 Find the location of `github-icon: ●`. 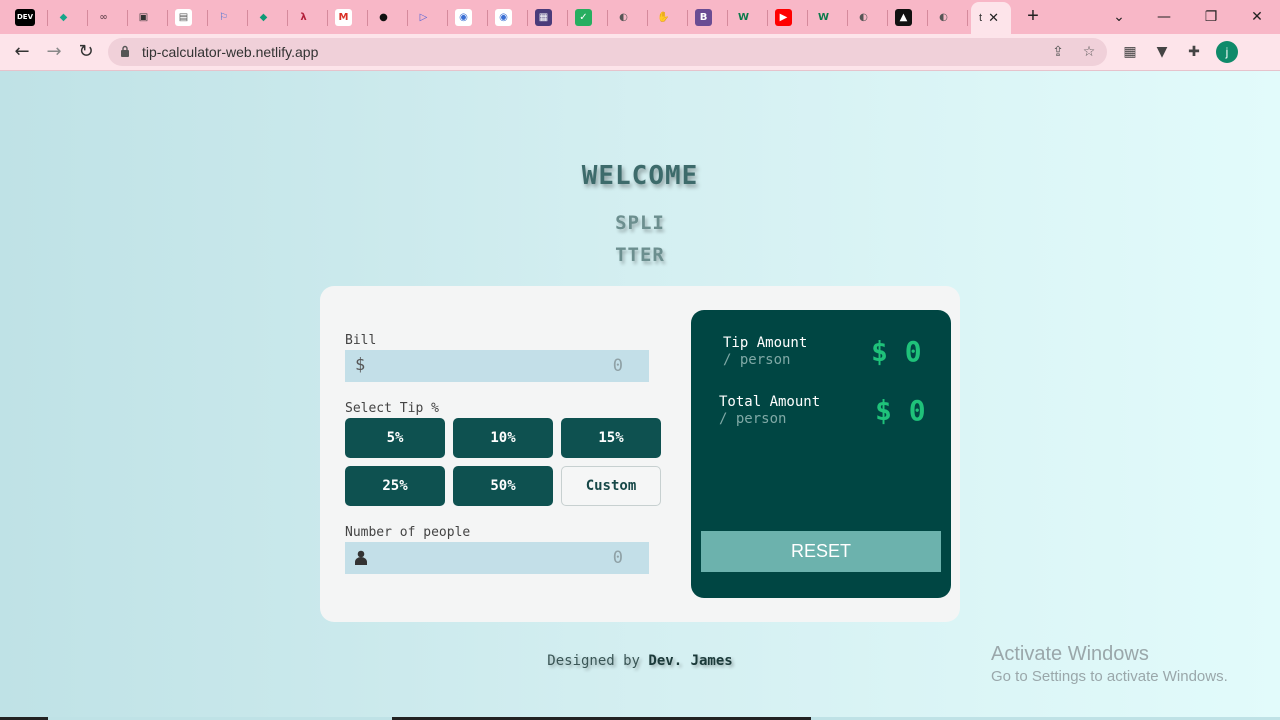

github-icon: ● is located at coordinates (383, 17).